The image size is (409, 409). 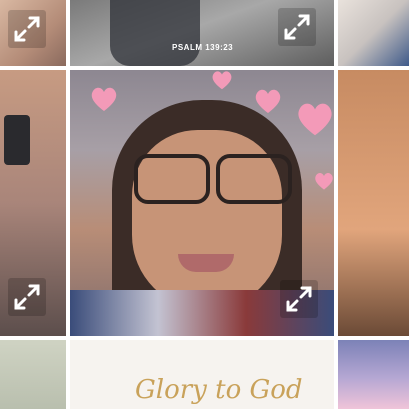 I want to click on photo-tile-mid-left, so click(x=33, y=203).